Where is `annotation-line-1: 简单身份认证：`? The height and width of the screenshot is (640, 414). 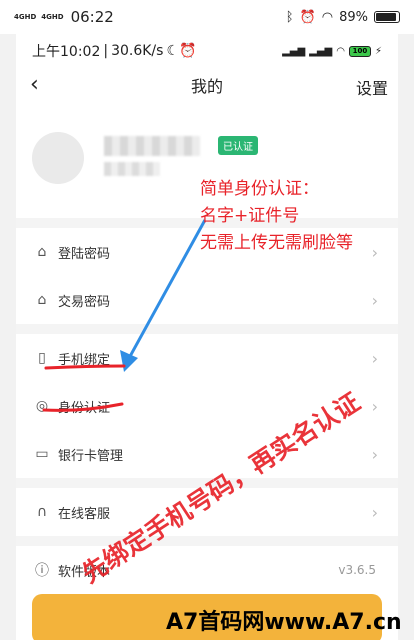 annotation-line-1: 简单身份认证： is located at coordinates (259, 189).